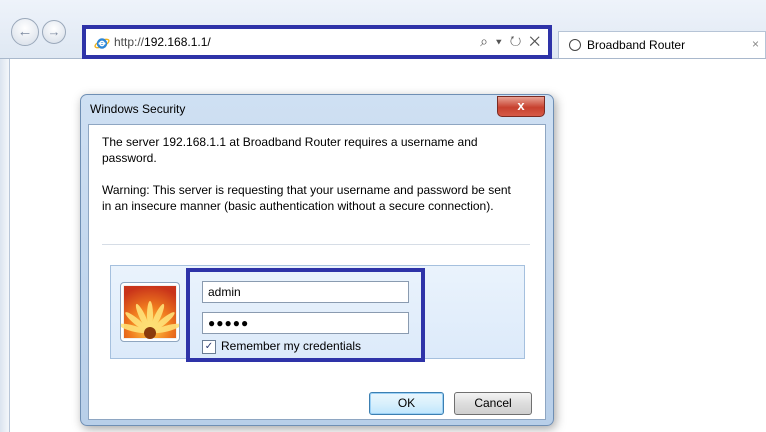 This screenshot has height=432, width=766. What do you see at coordinates (291, 346) in the screenshot?
I see `remember-credentials-label: Remember my credentials` at bounding box center [291, 346].